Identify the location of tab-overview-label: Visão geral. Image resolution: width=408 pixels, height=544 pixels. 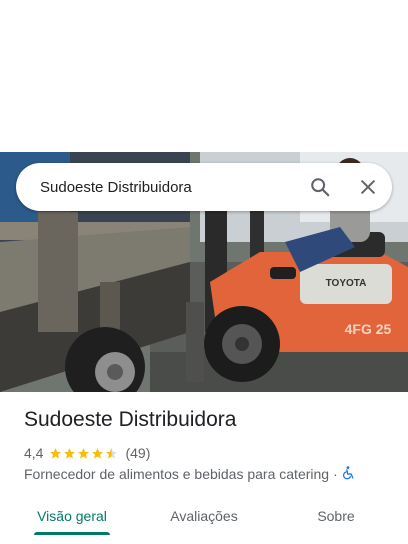
(72, 516).